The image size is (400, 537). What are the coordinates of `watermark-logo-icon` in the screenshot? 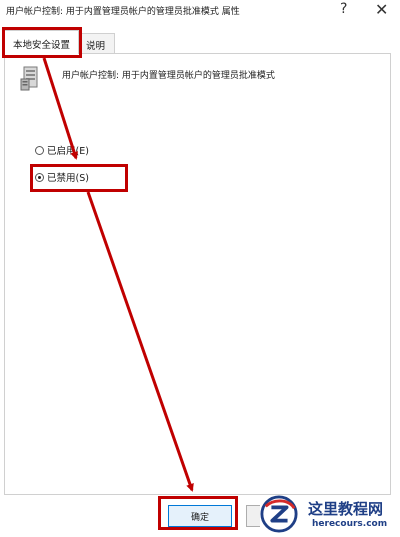 It's located at (279, 514).